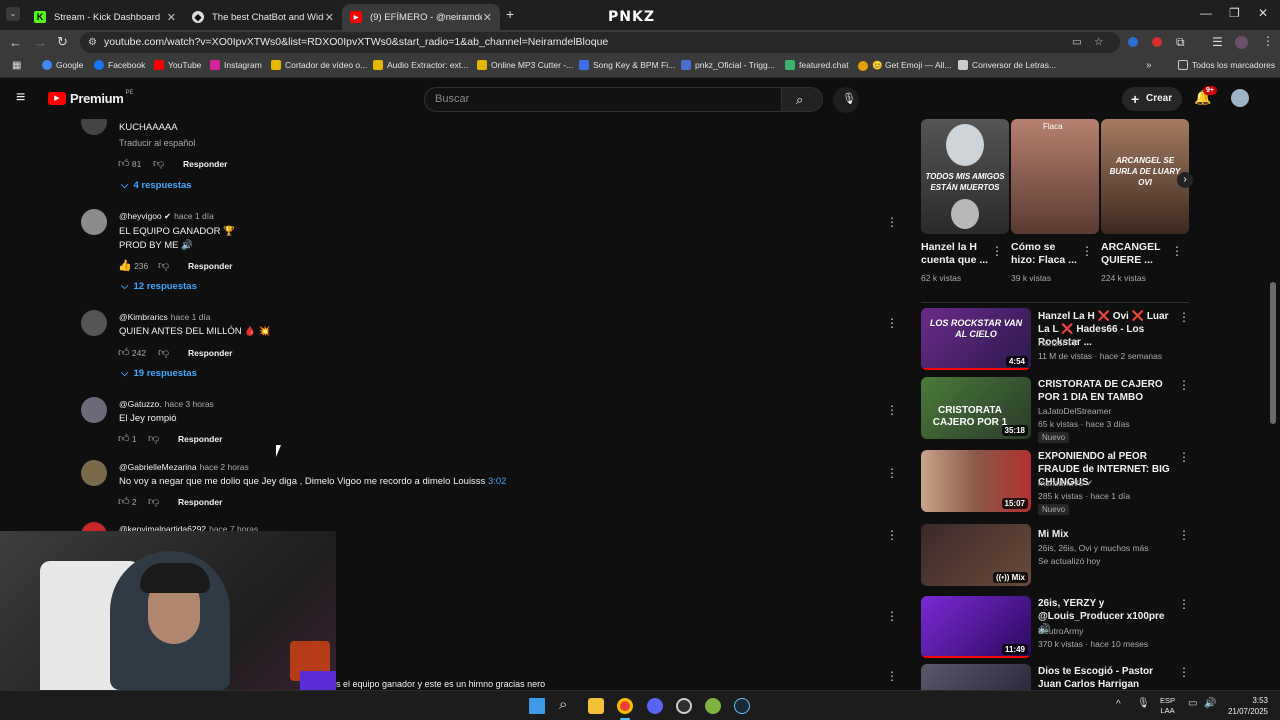  What do you see at coordinates (159, 373) in the screenshot?
I see `view-replies-button: ⌵ 19 respuestas` at bounding box center [159, 373].